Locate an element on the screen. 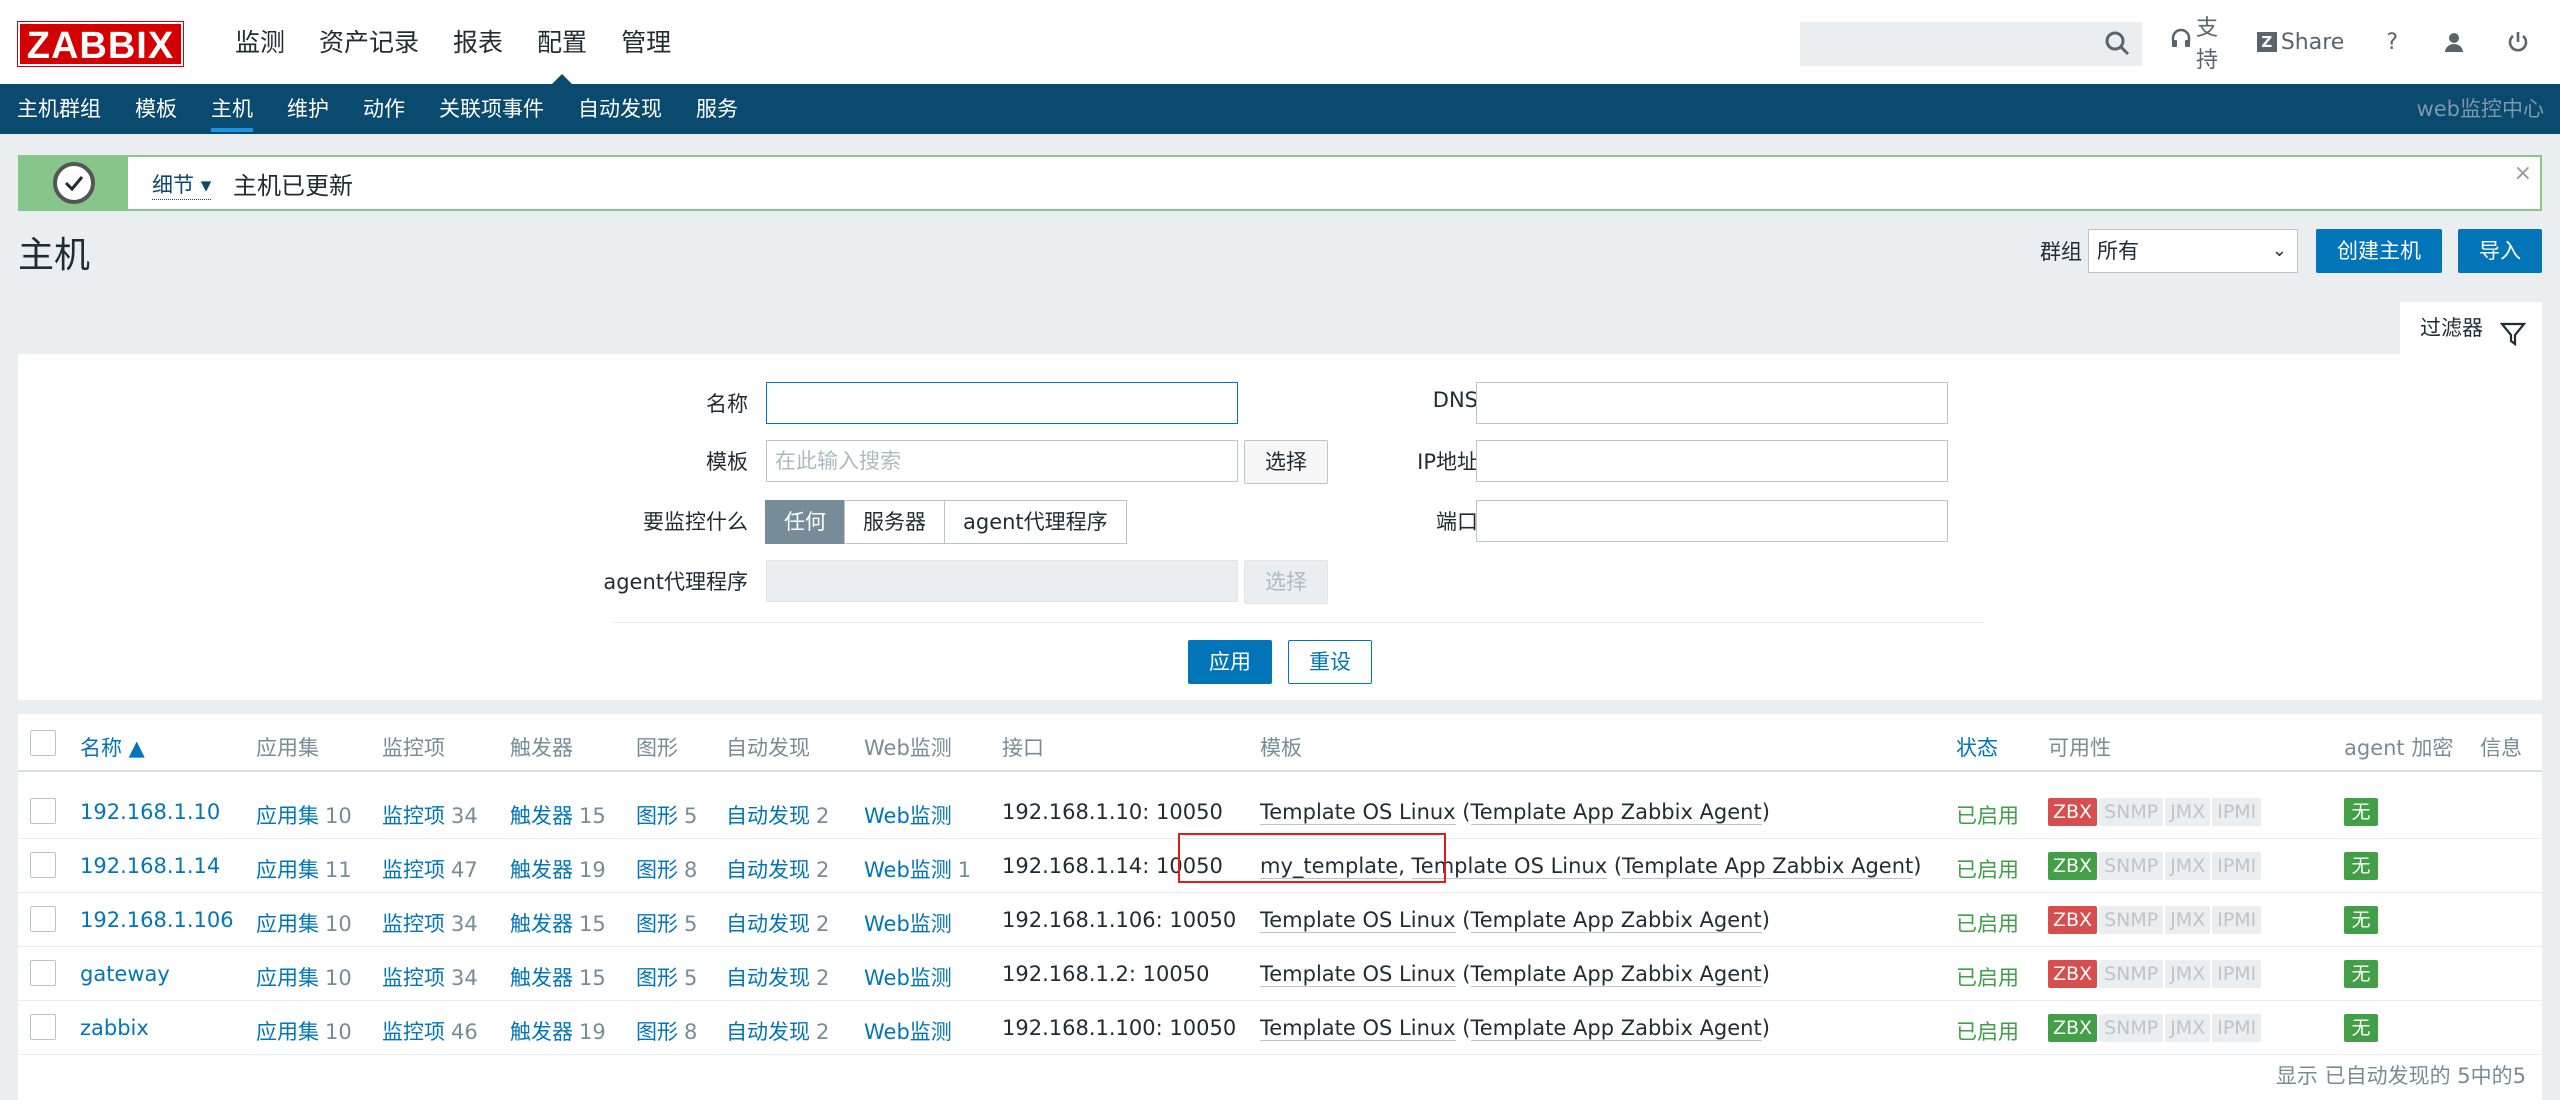 The height and width of the screenshot is (1100, 2560). col-templates-header: 模板 is located at coordinates (1281, 747).